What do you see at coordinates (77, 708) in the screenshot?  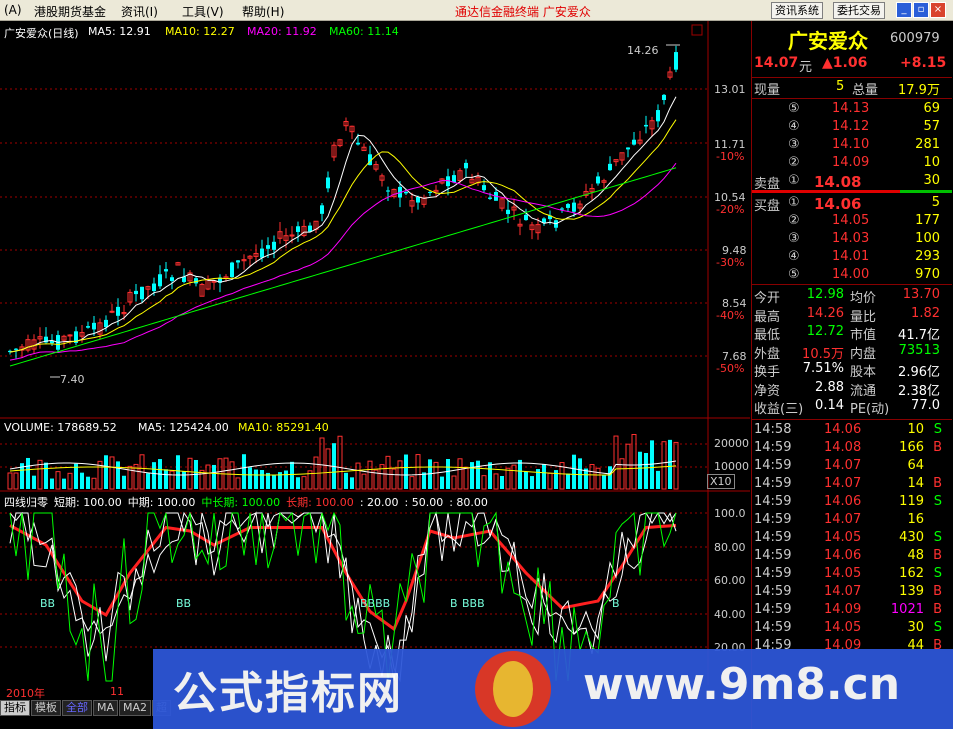 I see `tab-all: 全部` at bounding box center [77, 708].